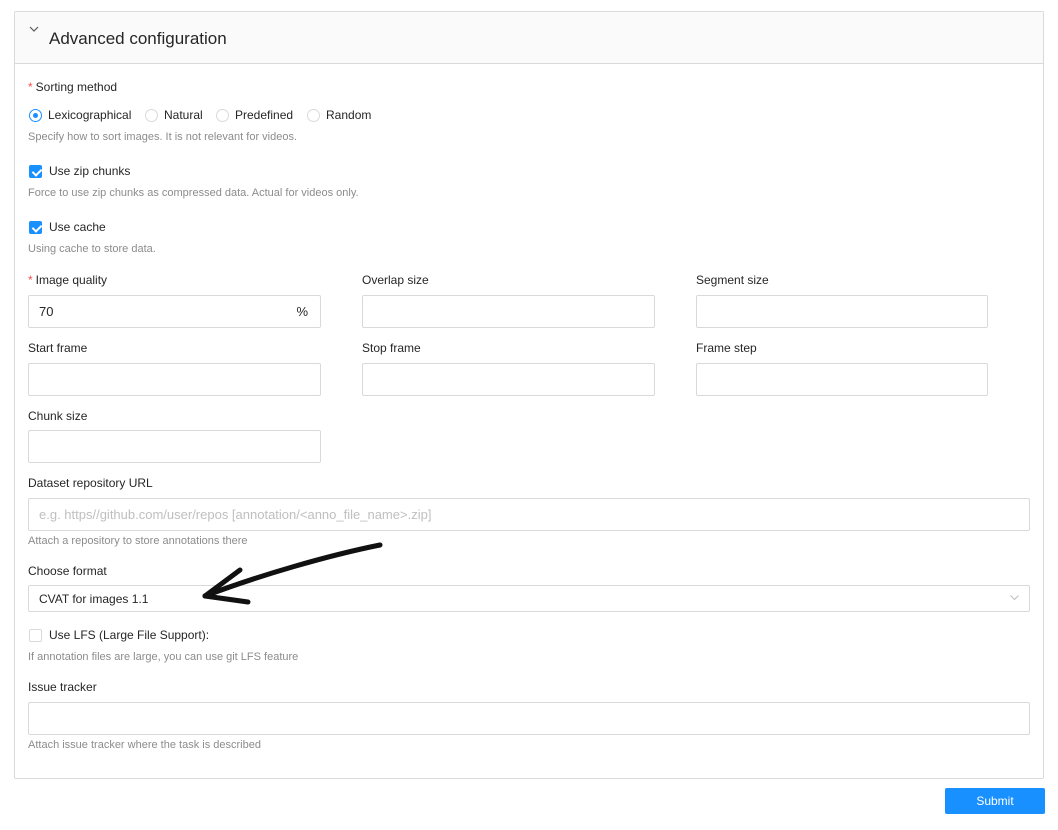 The height and width of the screenshot is (830, 1058). Describe the element at coordinates (90, 115) in the screenshot. I see `radio-label: Lexicographical` at that location.